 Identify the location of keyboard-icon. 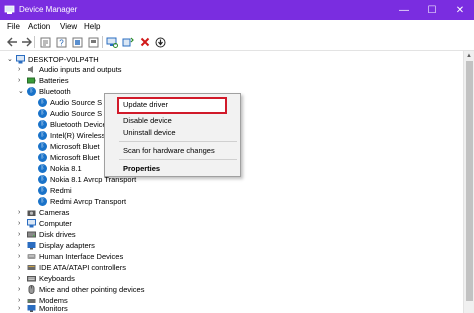
(31, 279).